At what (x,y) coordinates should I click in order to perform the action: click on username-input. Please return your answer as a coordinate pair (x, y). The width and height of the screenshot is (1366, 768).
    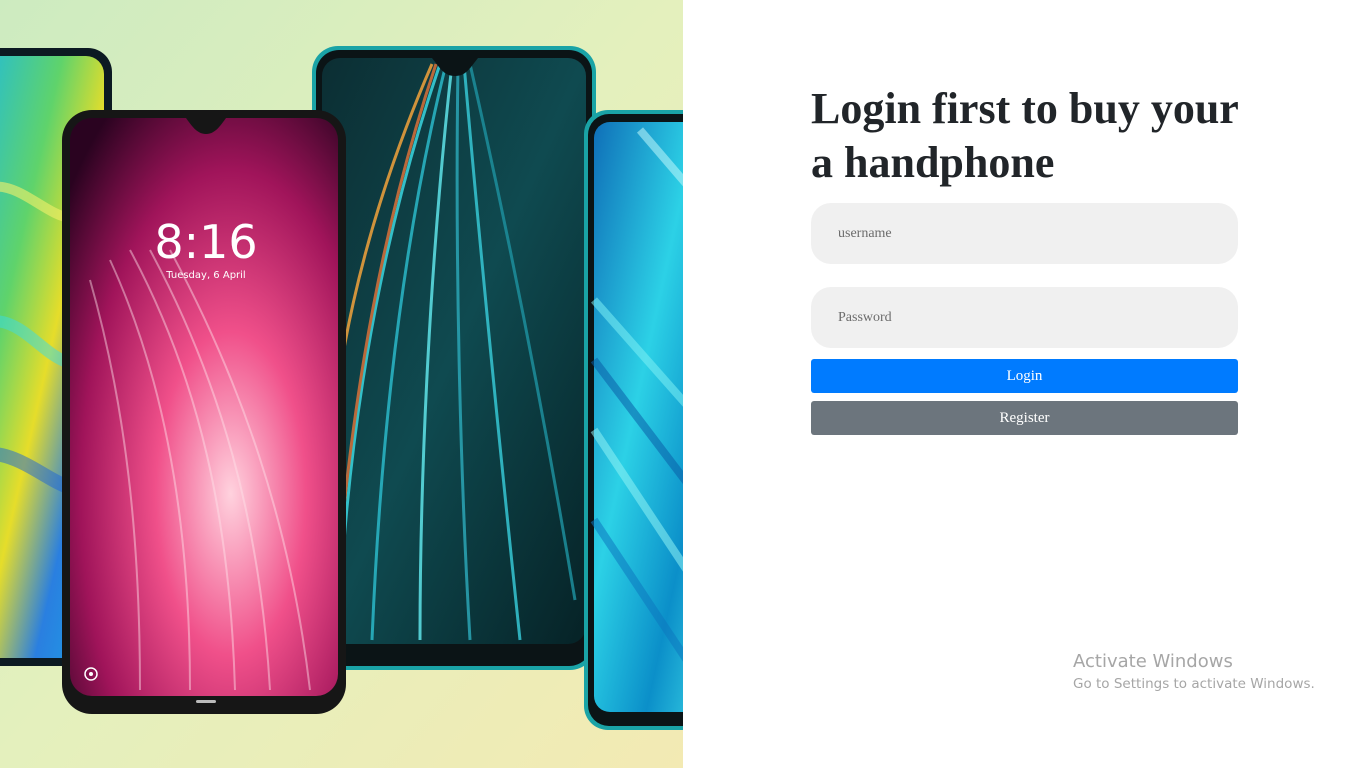
    Looking at the image, I should click on (1024, 233).